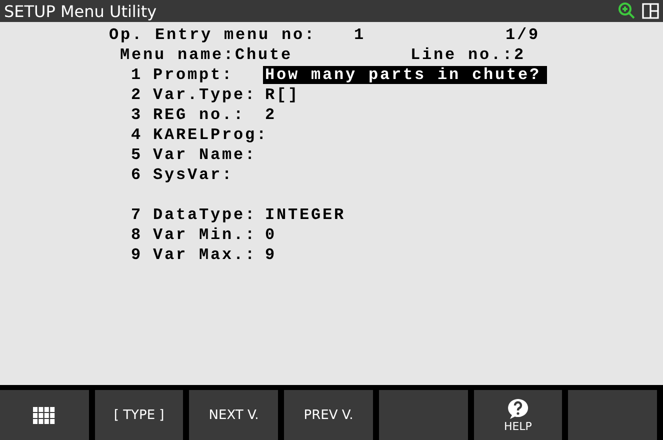  I want to click on field-label: KARELProg:, so click(208, 135).